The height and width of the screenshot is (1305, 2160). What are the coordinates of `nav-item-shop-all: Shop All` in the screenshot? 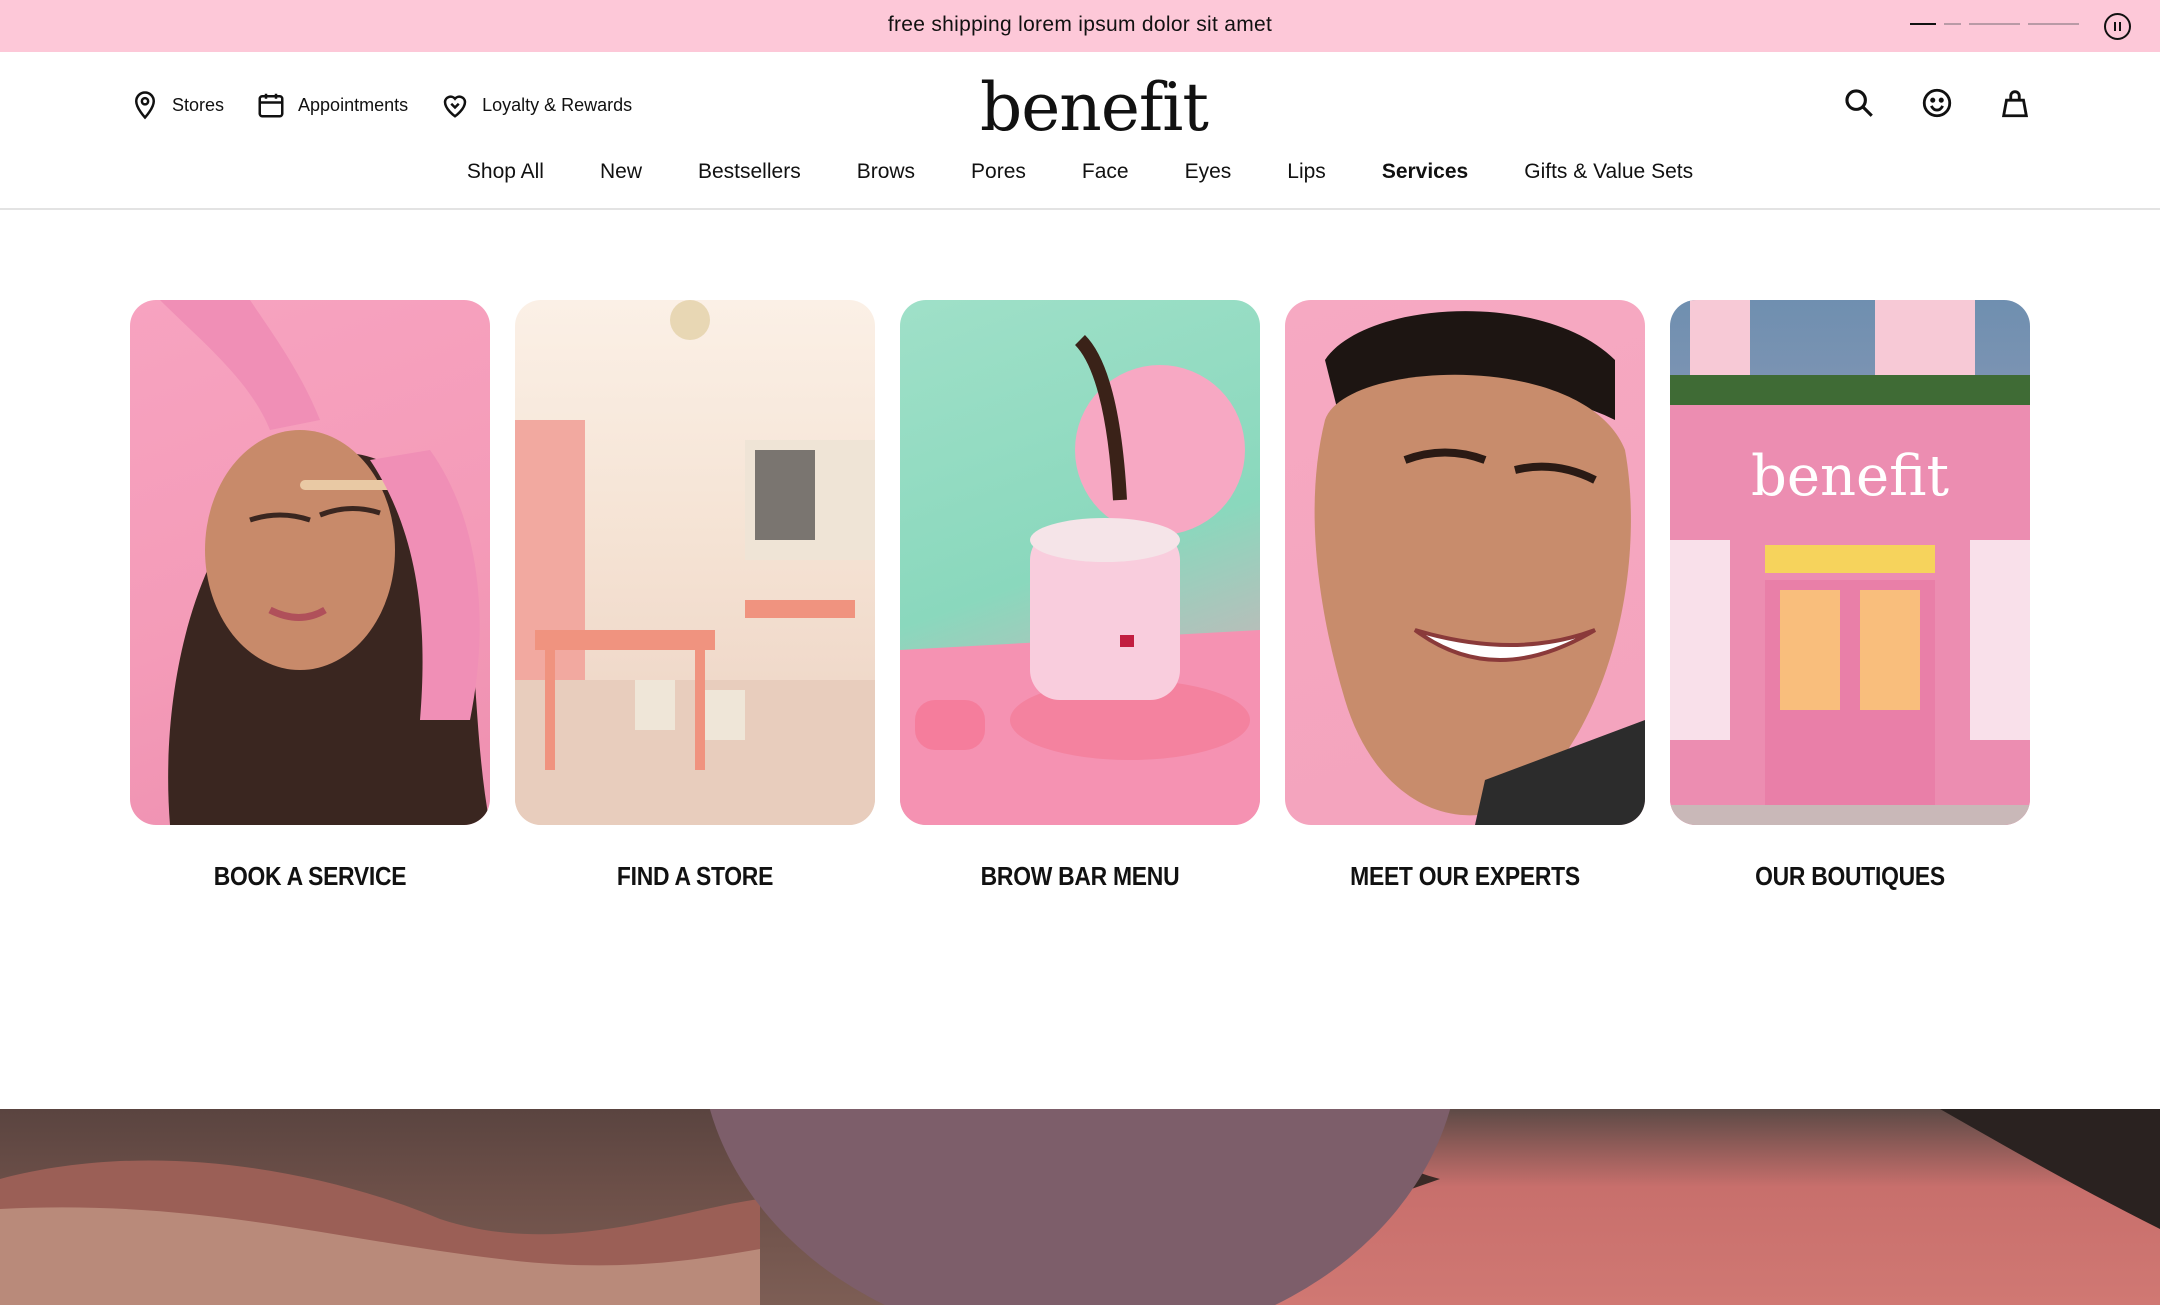 It's located at (505, 172).